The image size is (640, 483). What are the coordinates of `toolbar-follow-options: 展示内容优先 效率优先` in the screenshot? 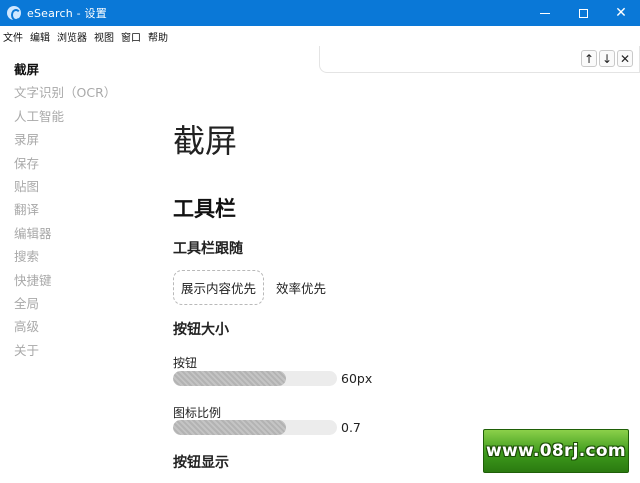 It's located at (249, 287).